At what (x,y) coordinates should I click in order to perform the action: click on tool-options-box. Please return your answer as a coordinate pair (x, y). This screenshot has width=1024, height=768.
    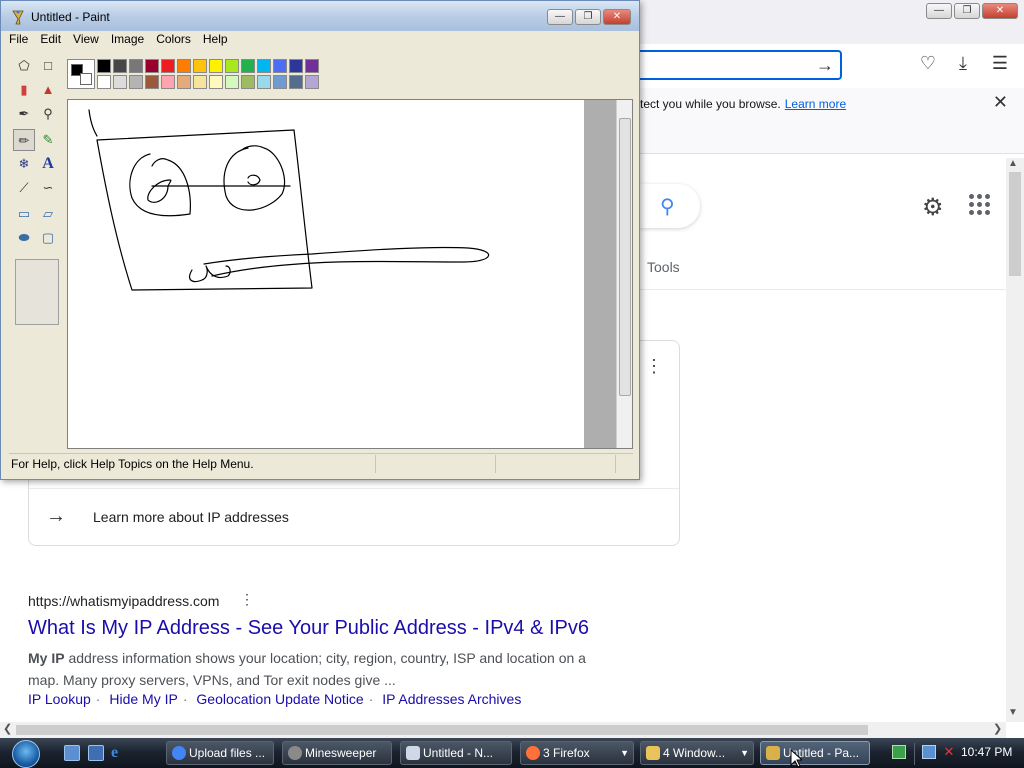
    Looking at the image, I should click on (37, 292).